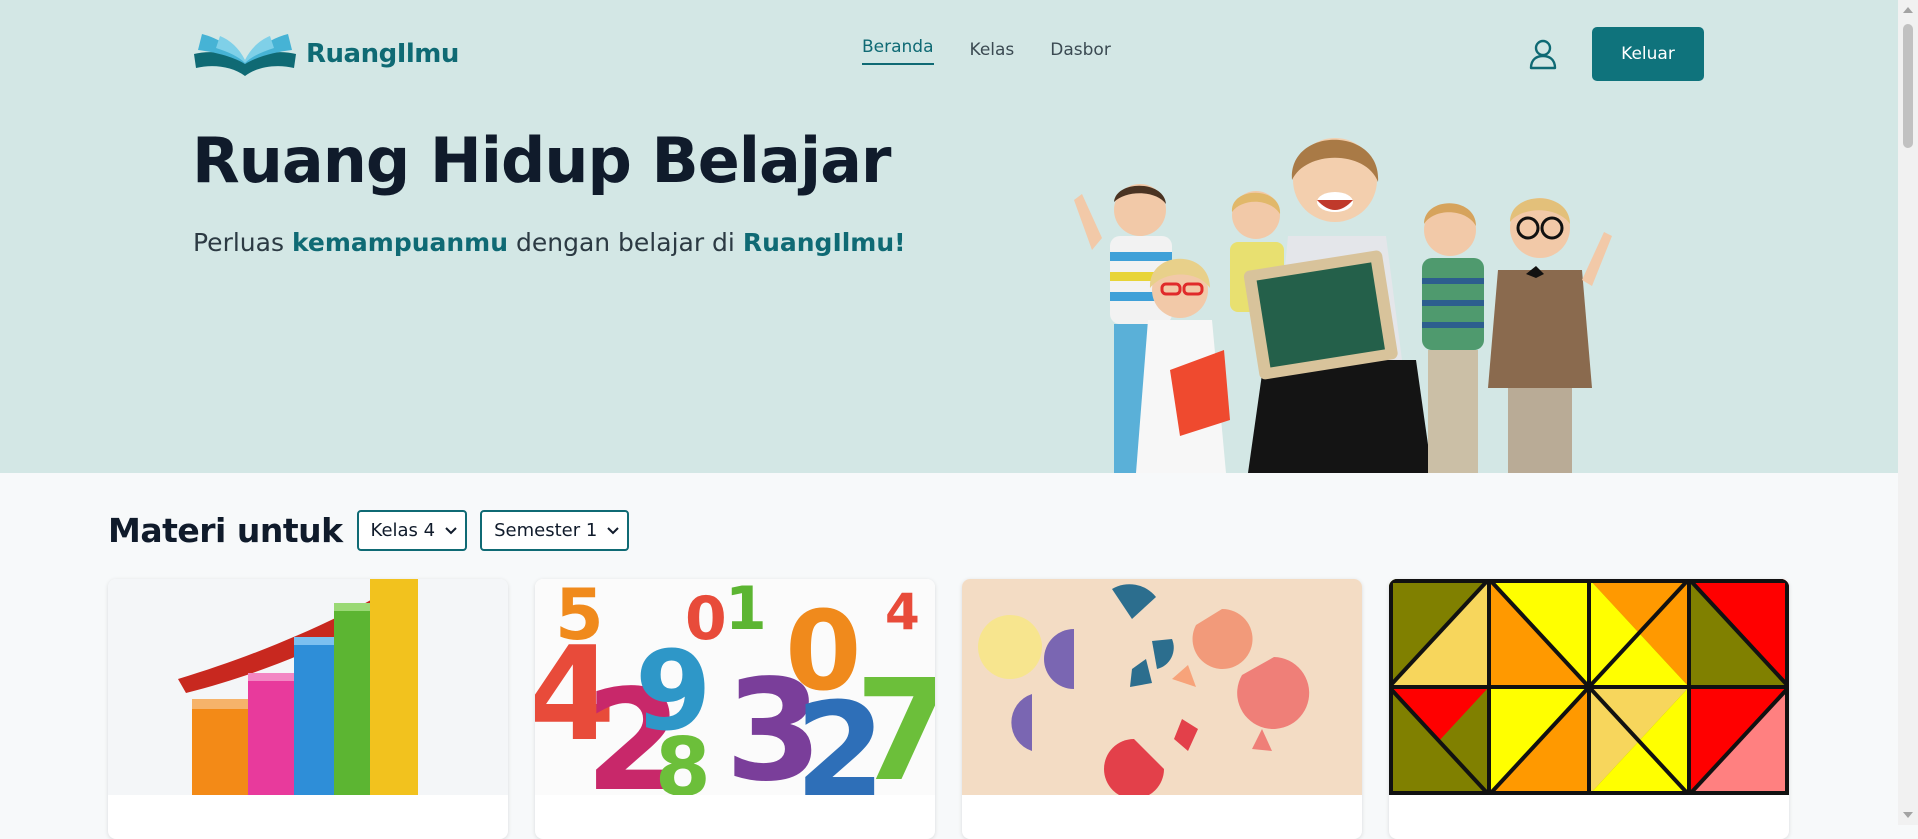 The width and height of the screenshot is (1918, 839). Describe the element at coordinates (1543, 54) in the screenshot. I see `user-profile-icon` at that location.